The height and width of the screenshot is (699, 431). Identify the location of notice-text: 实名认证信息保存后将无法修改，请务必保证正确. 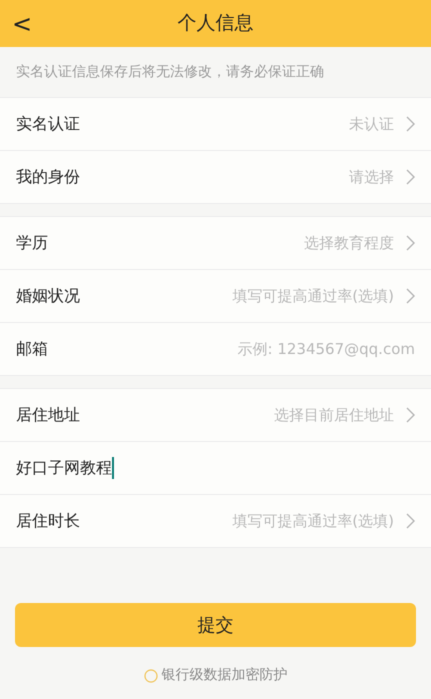
(170, 72).